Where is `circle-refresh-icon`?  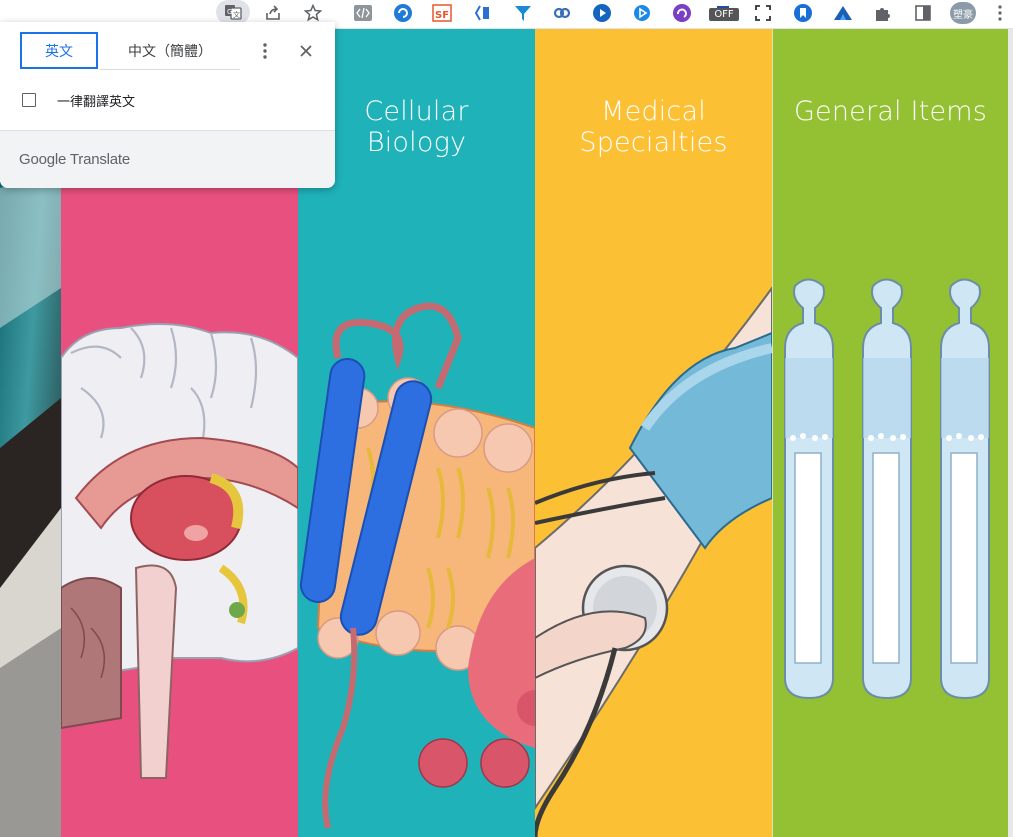
circle-refresh-icon is located at coordinates (403, 13).